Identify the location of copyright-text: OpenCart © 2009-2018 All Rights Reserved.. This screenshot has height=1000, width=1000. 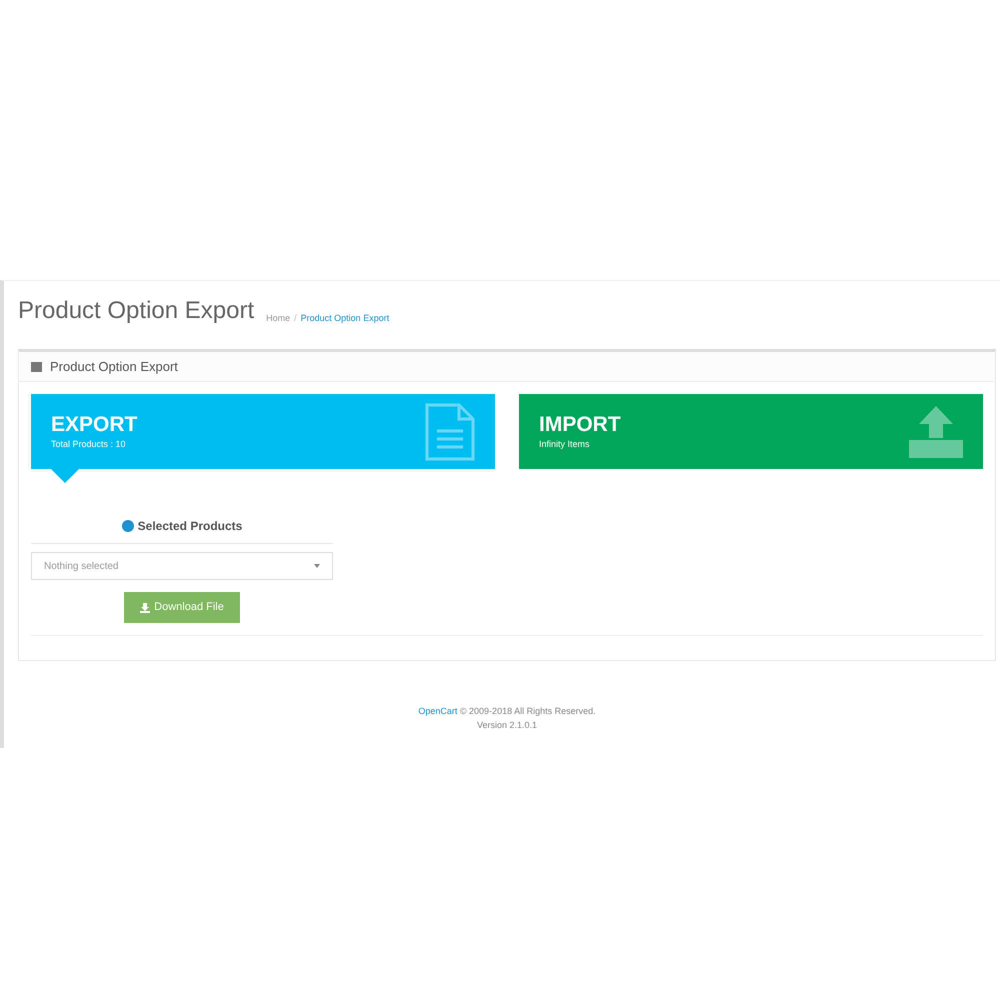
(507, 711).